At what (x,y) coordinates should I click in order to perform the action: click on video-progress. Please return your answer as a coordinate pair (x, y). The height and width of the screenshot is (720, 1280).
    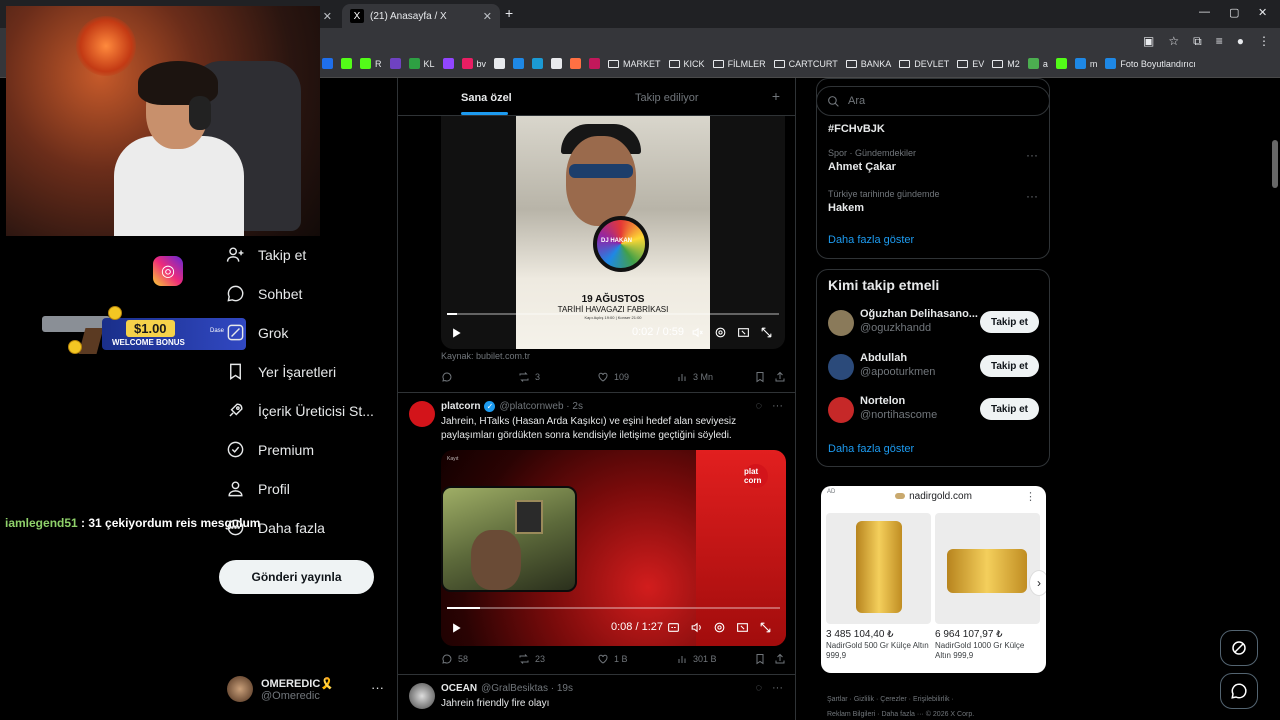
    Looking at the image, I should click on (613, 608).